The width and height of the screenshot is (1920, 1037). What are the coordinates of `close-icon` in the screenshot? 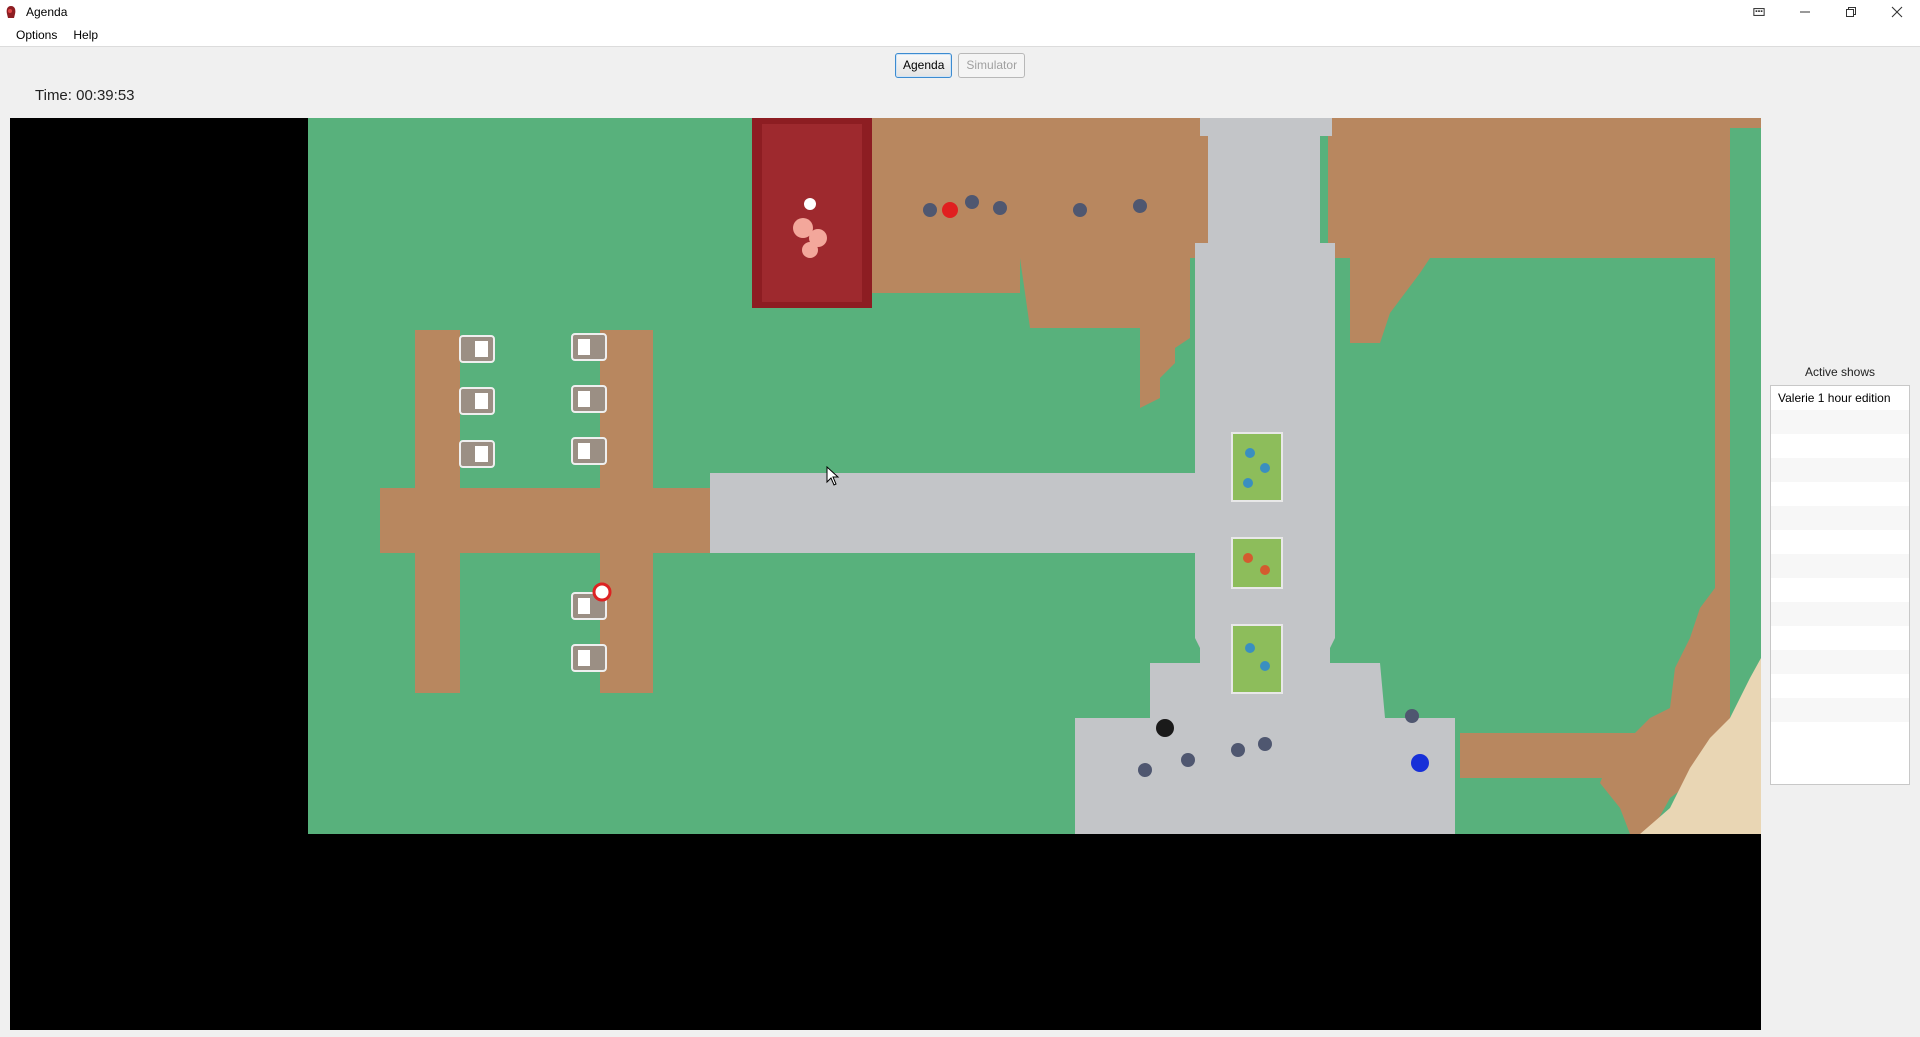 It's located at (1897, 11).